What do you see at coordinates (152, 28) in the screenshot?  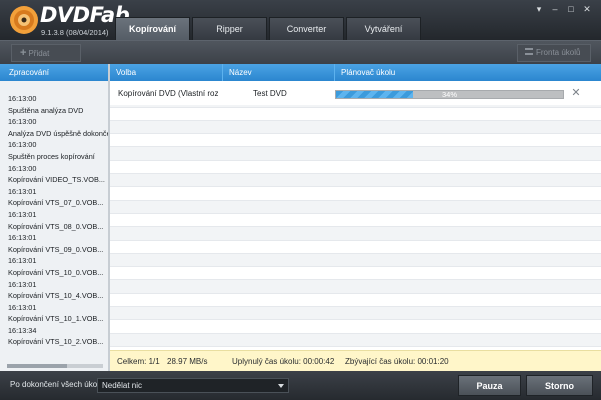 I see `tab-kopirovani: Kopírování` at bounding box center [152, 28].